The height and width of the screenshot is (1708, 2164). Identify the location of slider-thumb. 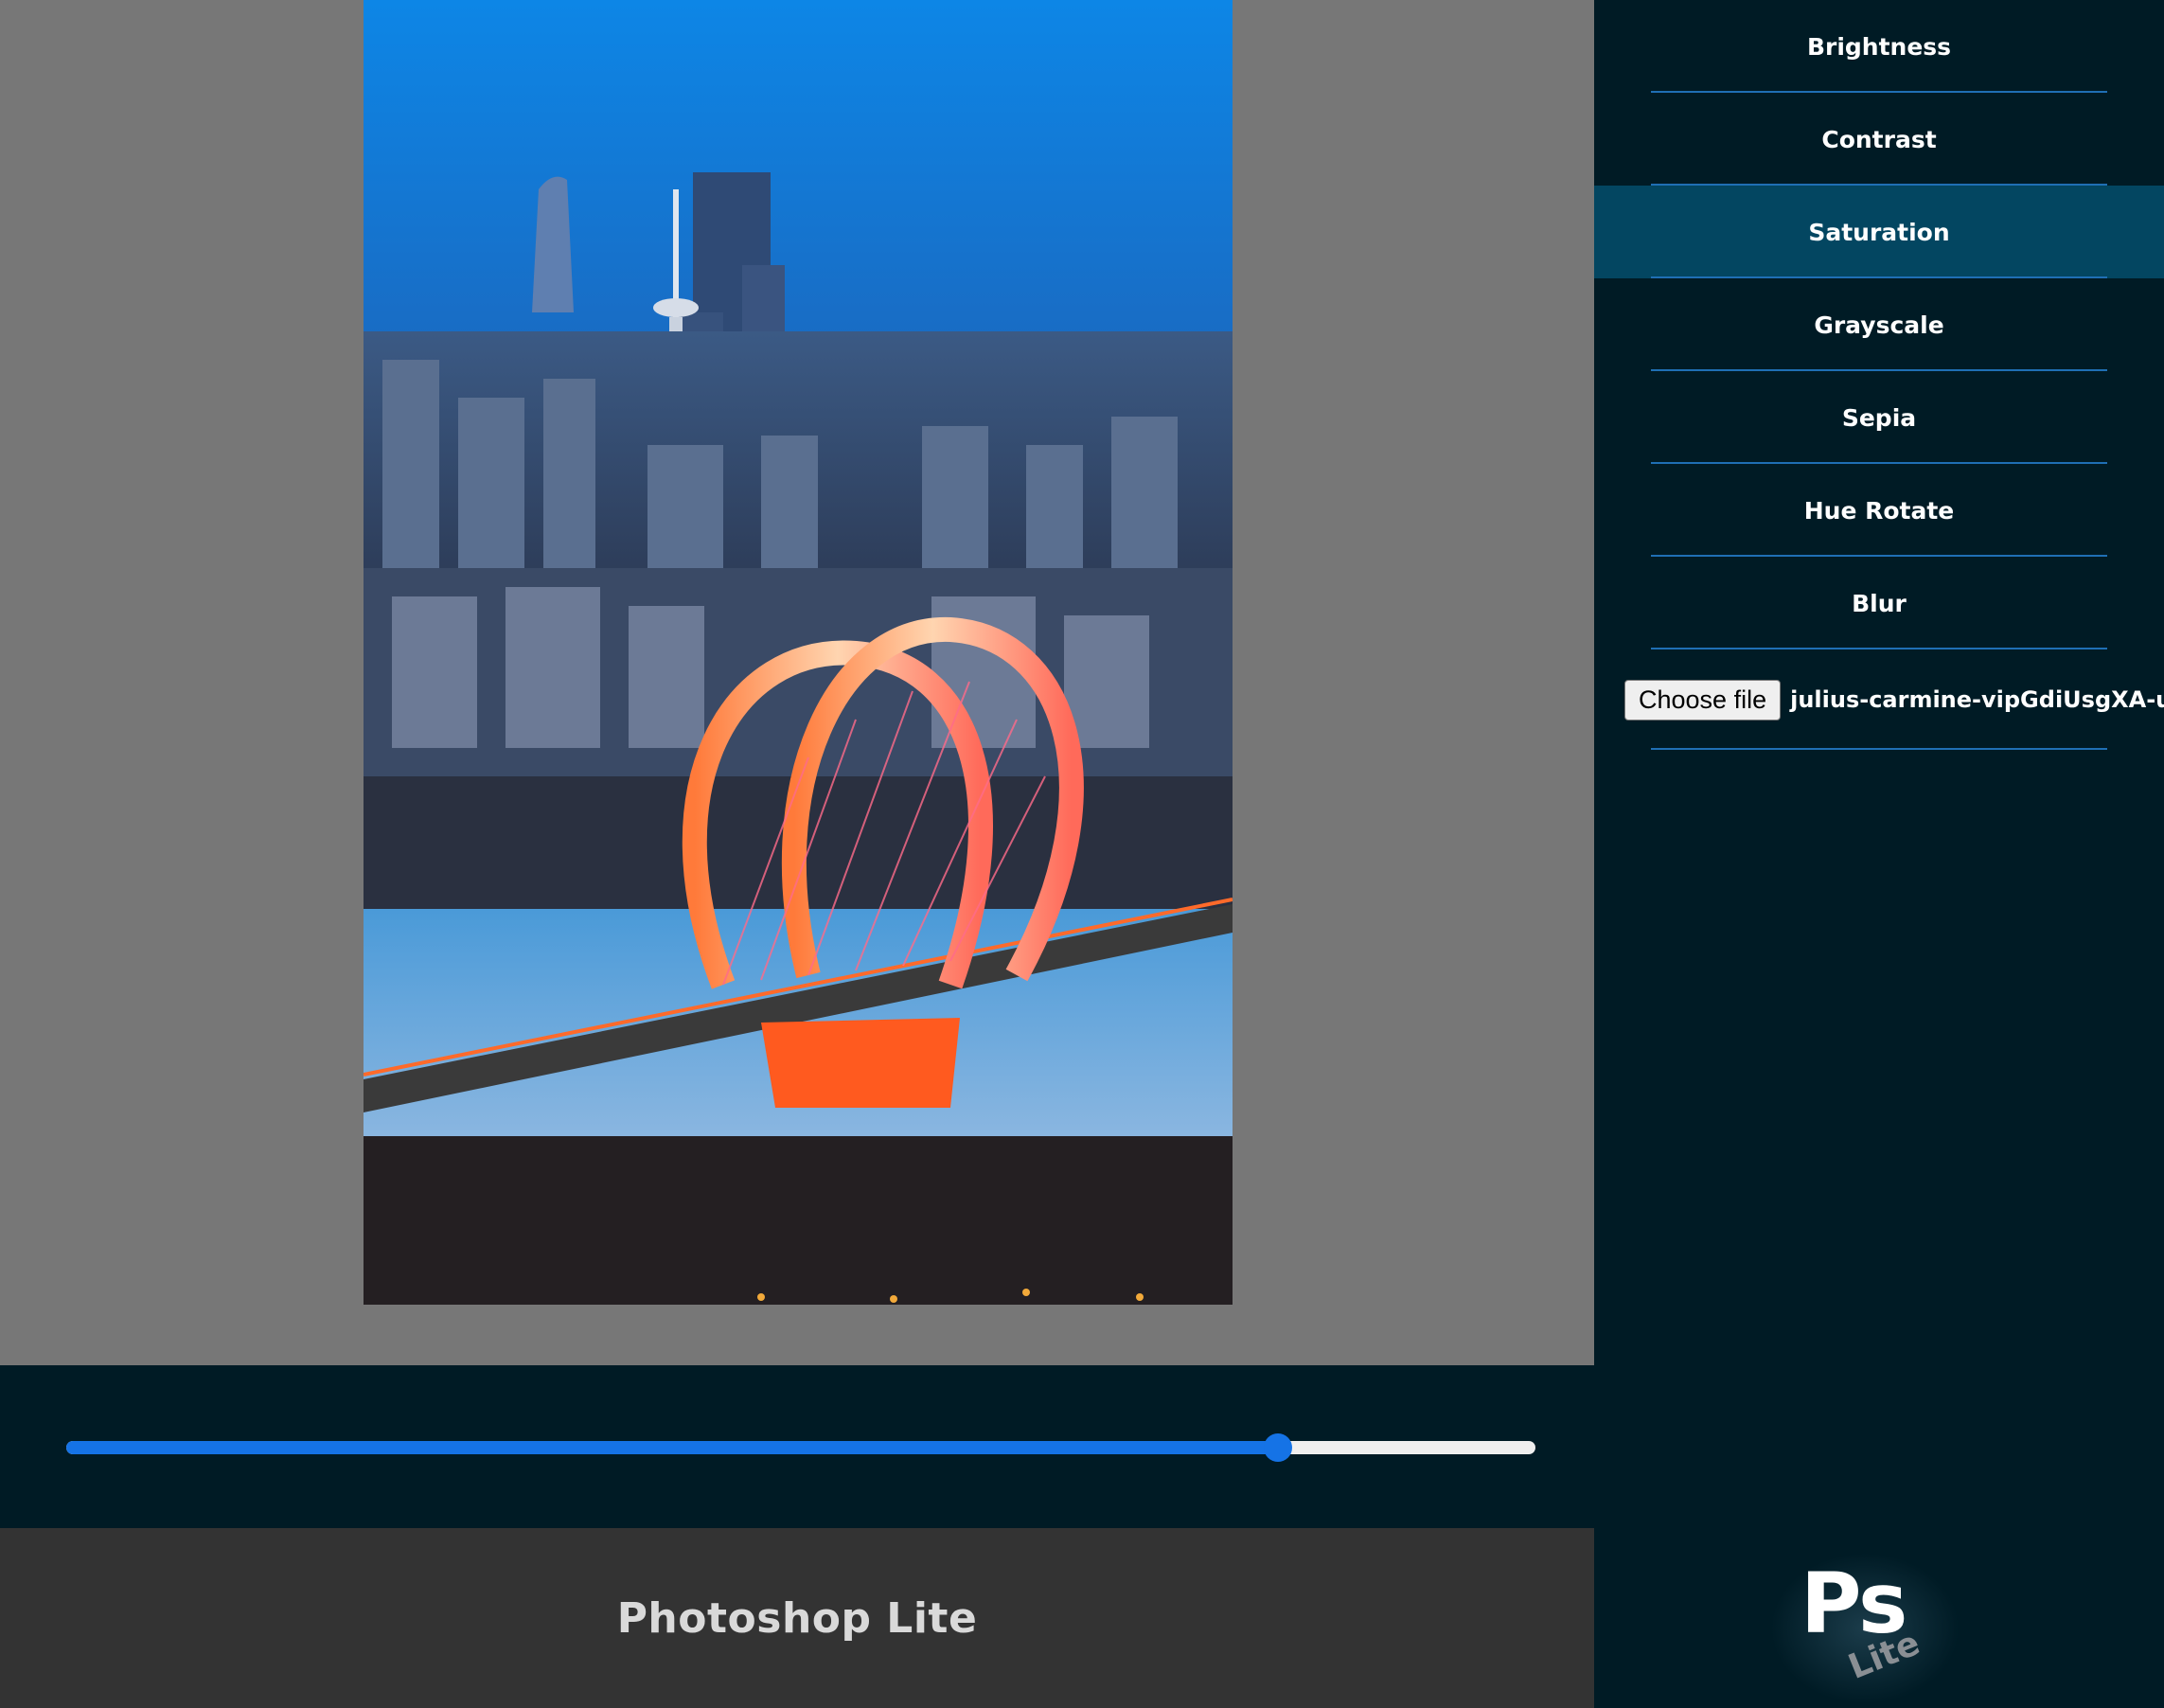
(1278, 1447).